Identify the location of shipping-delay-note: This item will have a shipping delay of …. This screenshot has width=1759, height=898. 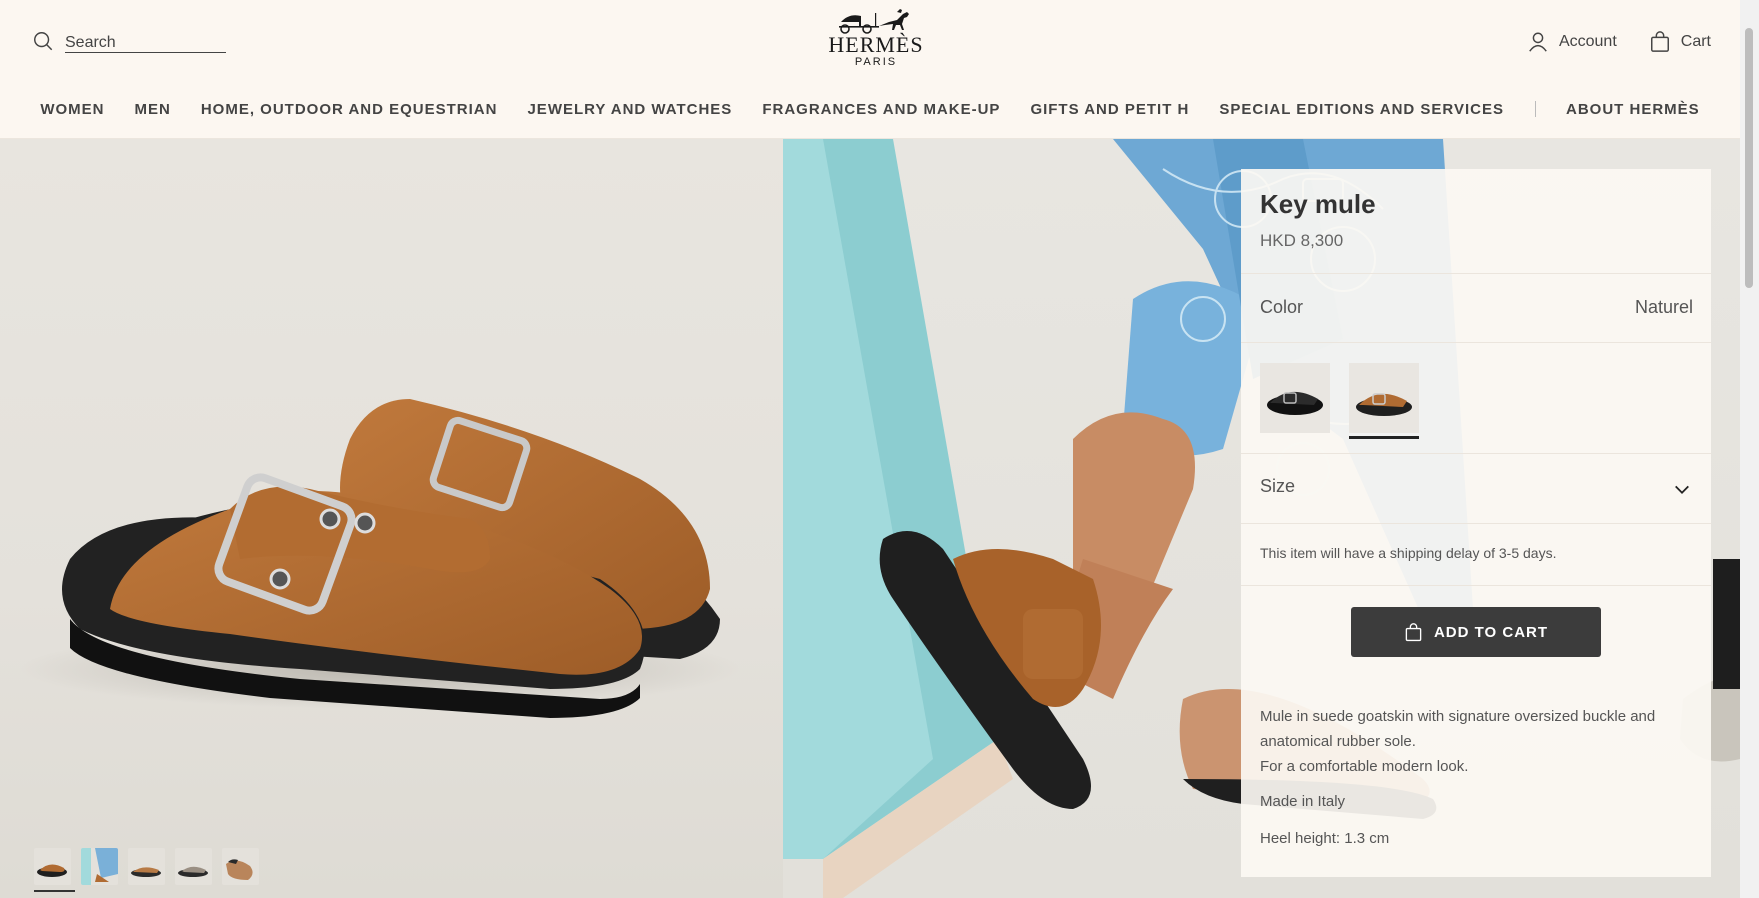
(1408, 553).